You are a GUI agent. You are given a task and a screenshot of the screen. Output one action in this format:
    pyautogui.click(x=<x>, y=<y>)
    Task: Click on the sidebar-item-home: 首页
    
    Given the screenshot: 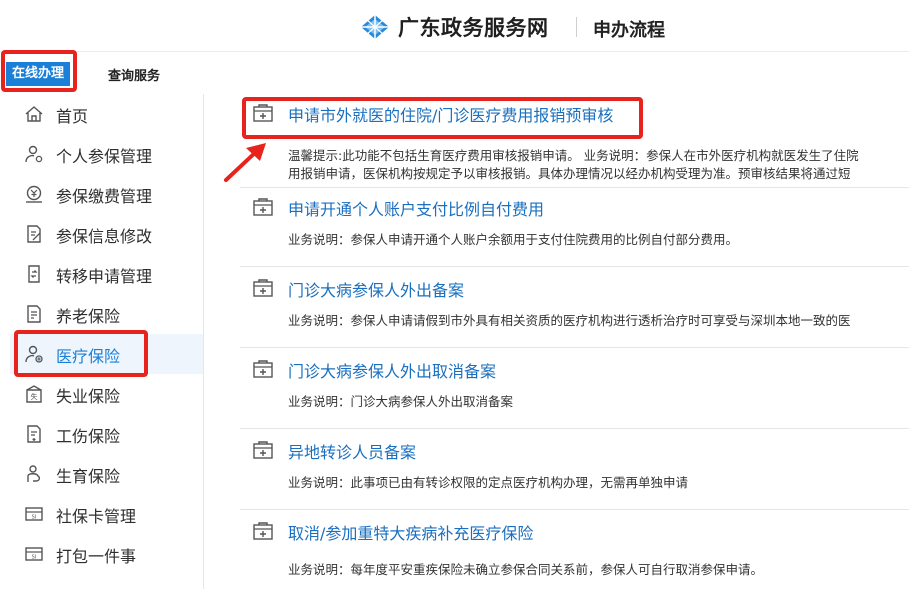 What is the action you would take?
    pyautogui.click(x=106, y=114)
    